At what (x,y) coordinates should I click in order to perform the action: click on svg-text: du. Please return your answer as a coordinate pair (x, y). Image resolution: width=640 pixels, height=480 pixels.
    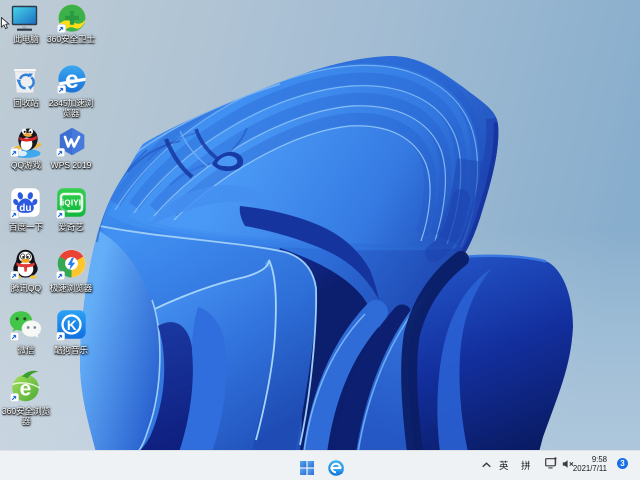
    Looking at the image, I should click on (25, 208).